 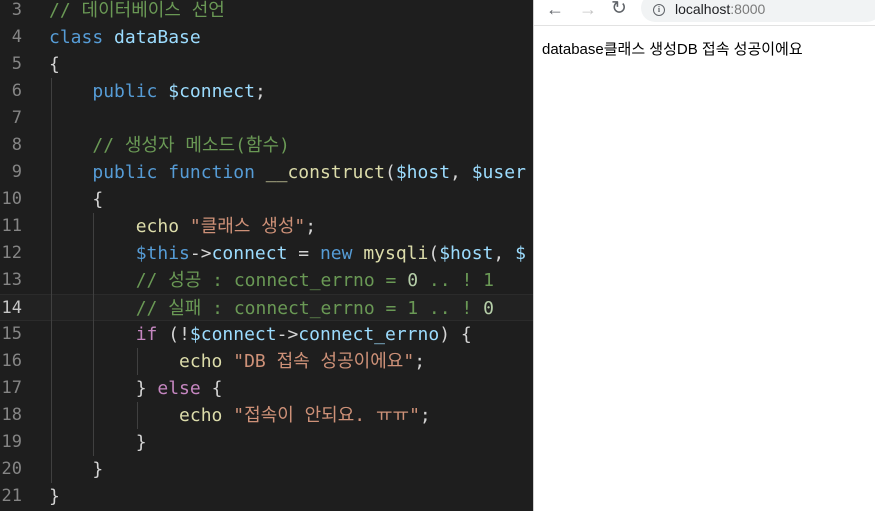 What do you see at coordinates (336, 253) in the screenshot?
I see `code-token: new` at bounding box center [336, 253].